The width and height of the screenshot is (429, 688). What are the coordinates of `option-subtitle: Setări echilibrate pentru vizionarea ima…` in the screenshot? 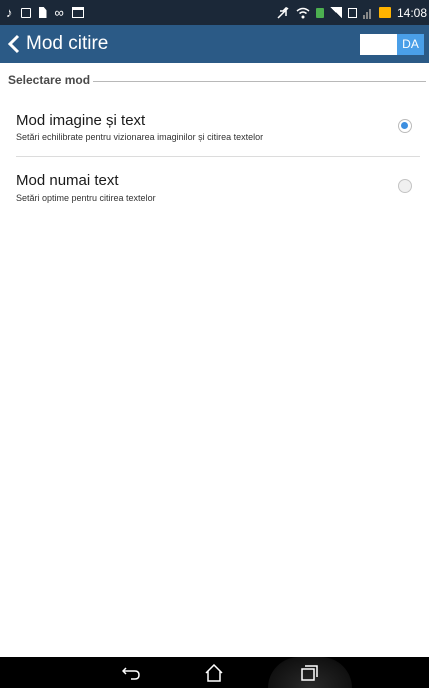 It's located at (140, 137).